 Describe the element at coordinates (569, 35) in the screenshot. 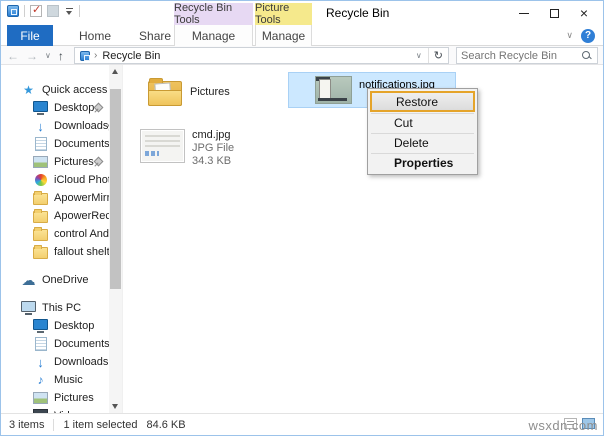

I see `expand-ribbon-icon: ∨` at that location.